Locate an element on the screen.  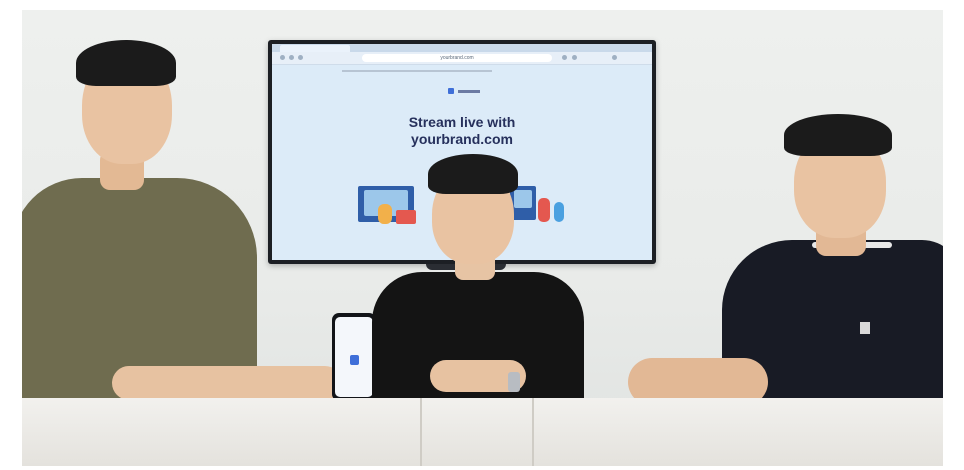
phone-screen is located at coordinates (354, 357).